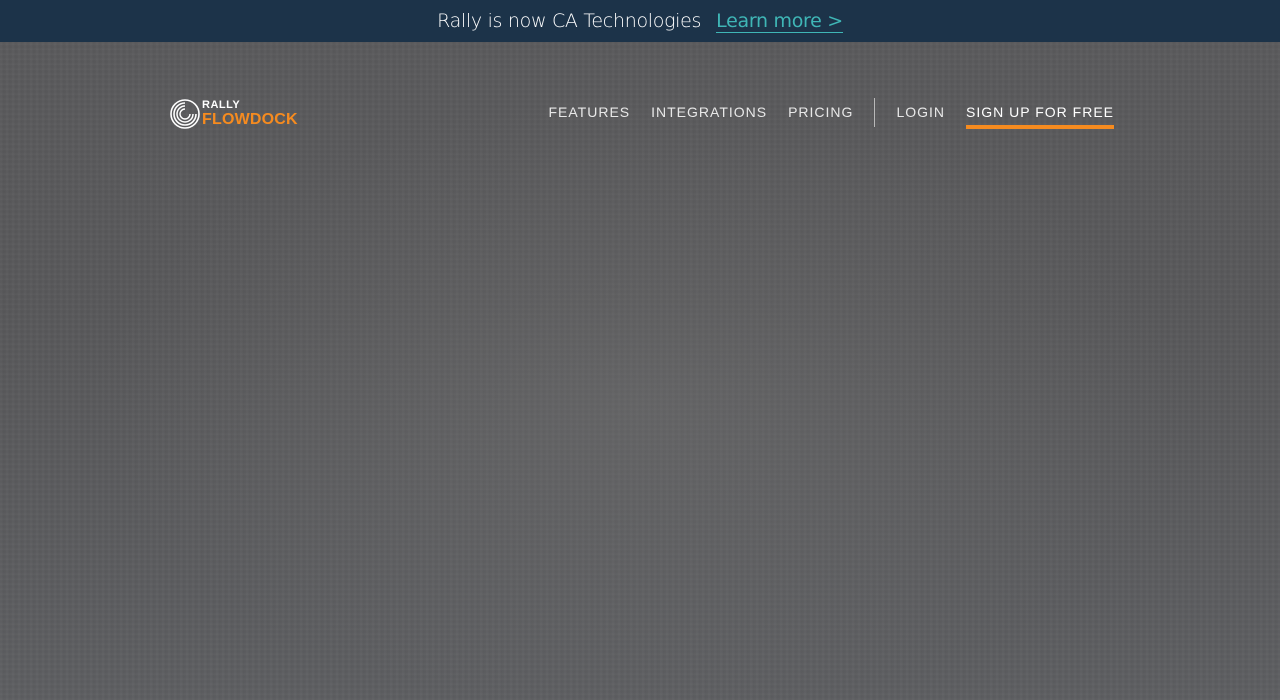 The height and width of the screenshot is (700, 1280). What do you see at coordinates (1040, 113) in the screenshot?
I see `signup-button: SIGN UP FOR FREE` at bounding box center [1040, 113].